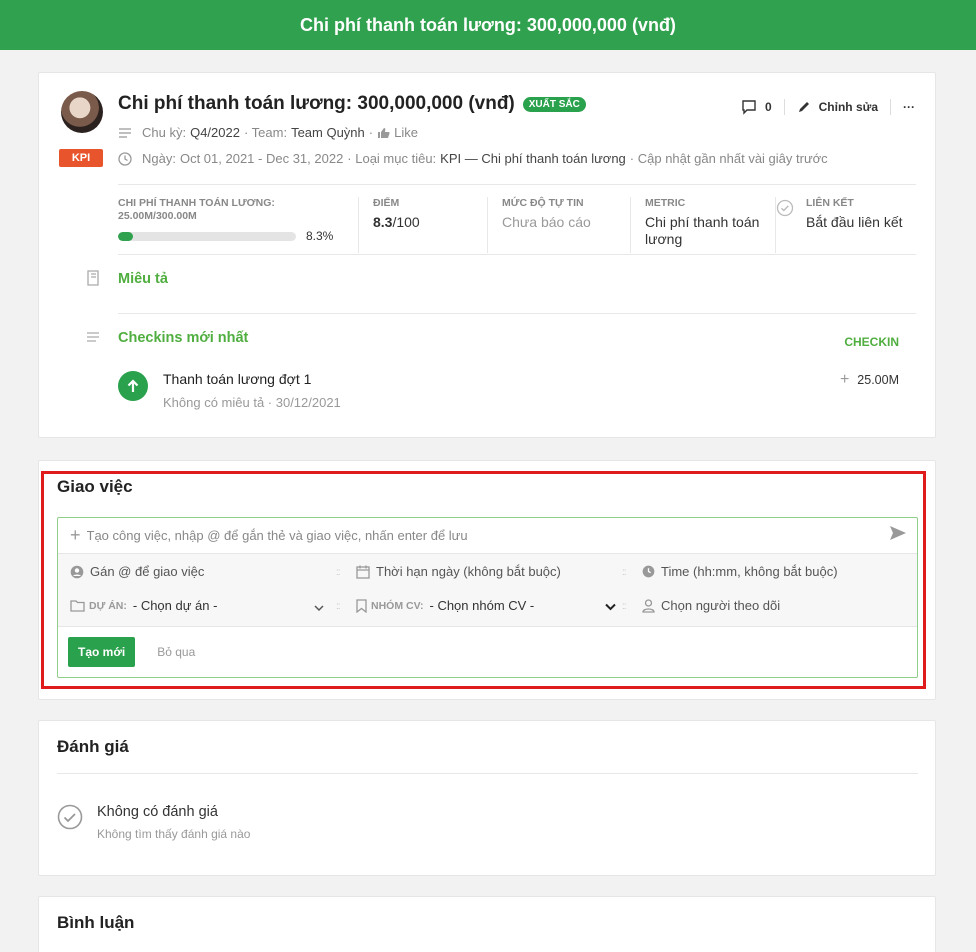 This screenshot has width=976, height=952. I want to click on pencil-icon, so click(804, 107).